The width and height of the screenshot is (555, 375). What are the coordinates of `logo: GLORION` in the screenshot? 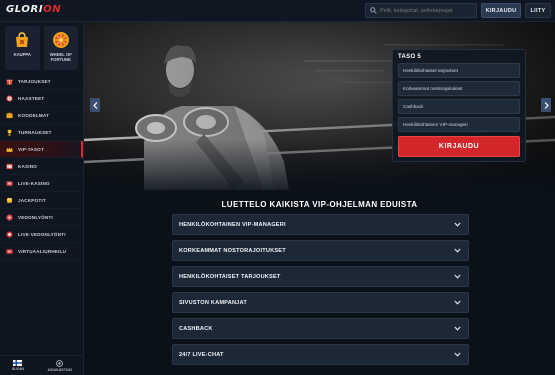 It's located at (33, 9).